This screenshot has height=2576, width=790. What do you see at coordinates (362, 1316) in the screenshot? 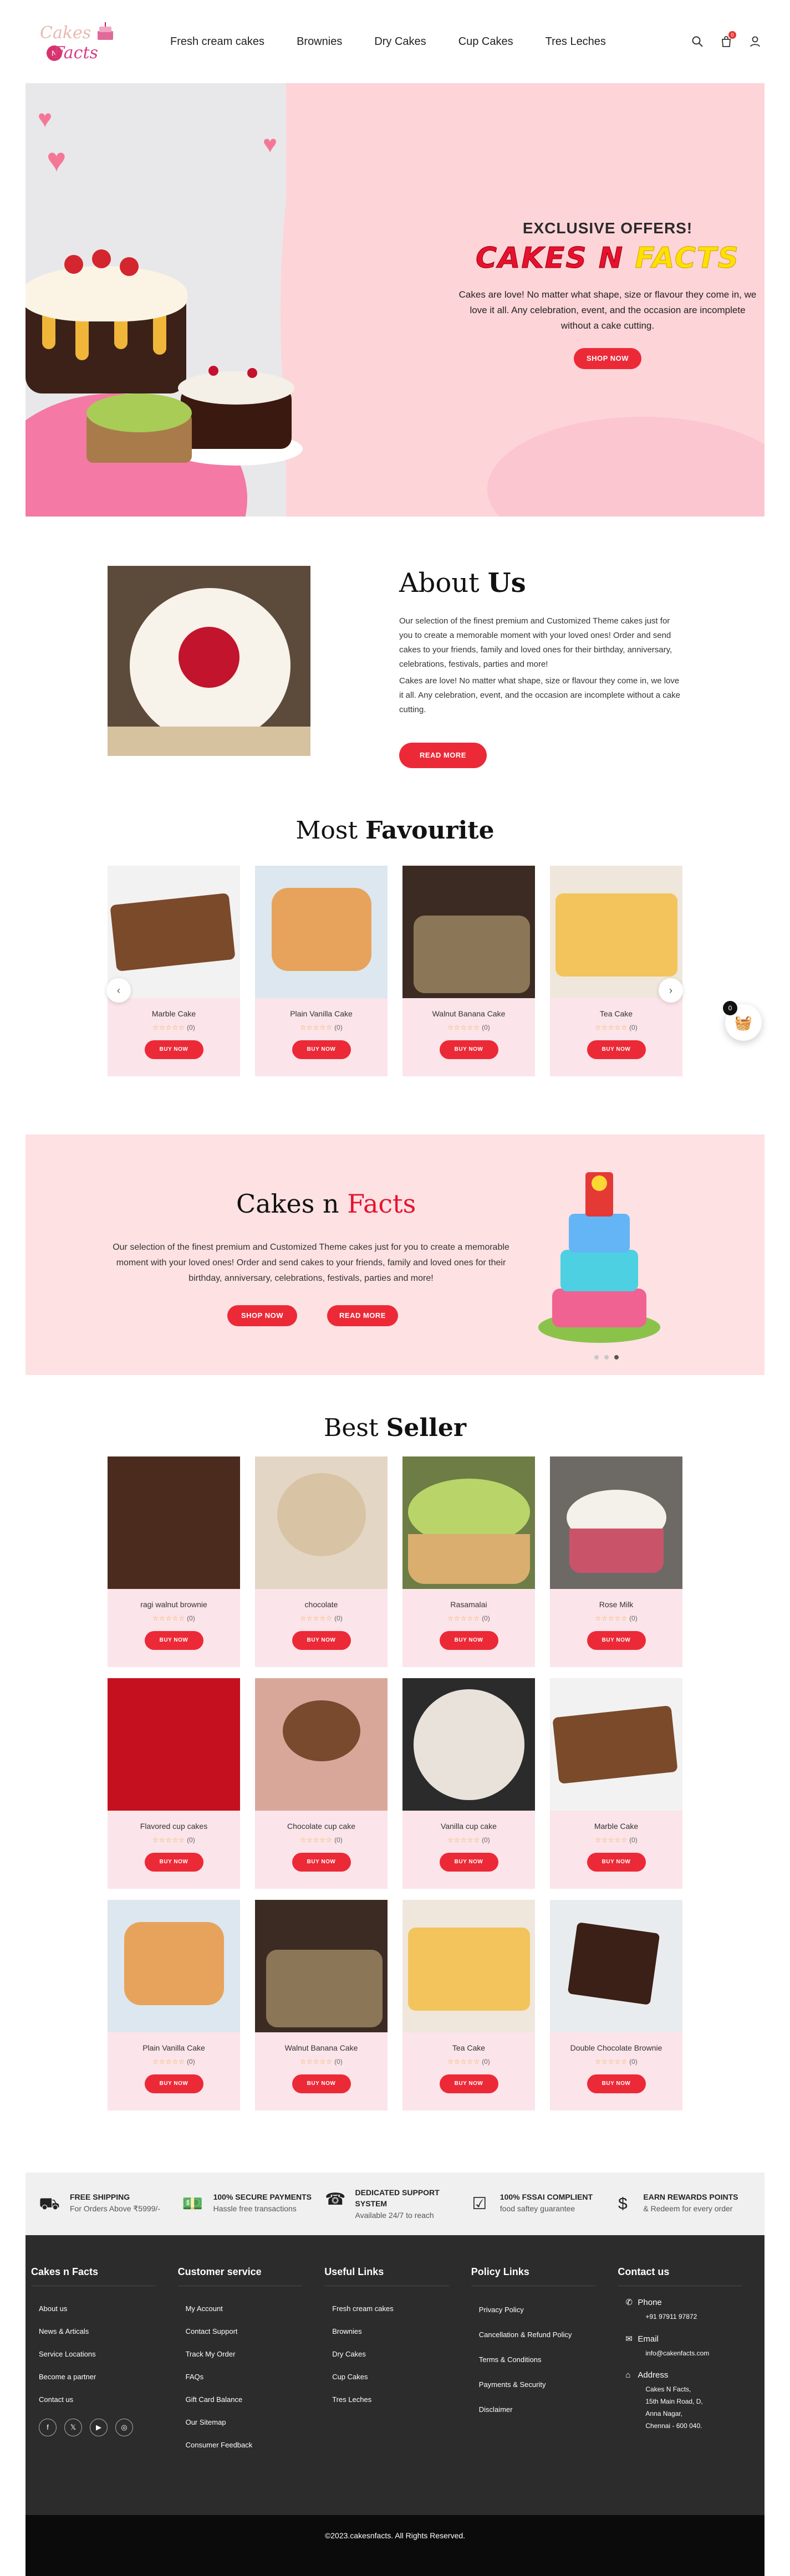
I see `promo-read-more-button: READ MORE` at bounding box center [362, 1316].